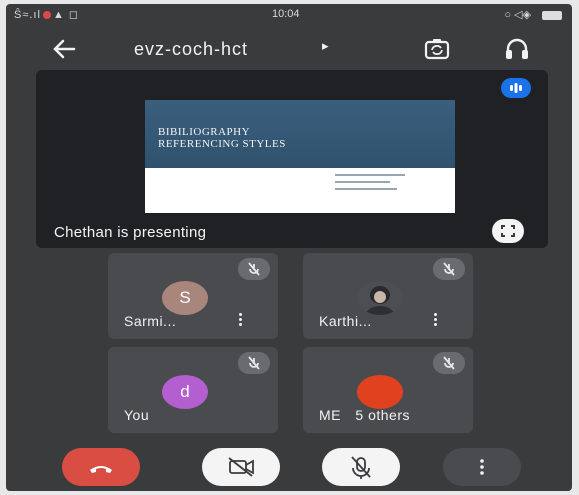 Image resolution: width=579 pixels, height=495 pixels. What do you see at coordinates (300, 134) in the screenshot?
I see `slide-header: BIBILIOGRAPHY REFERENCING STYLES` at bounding box center [300, 134].